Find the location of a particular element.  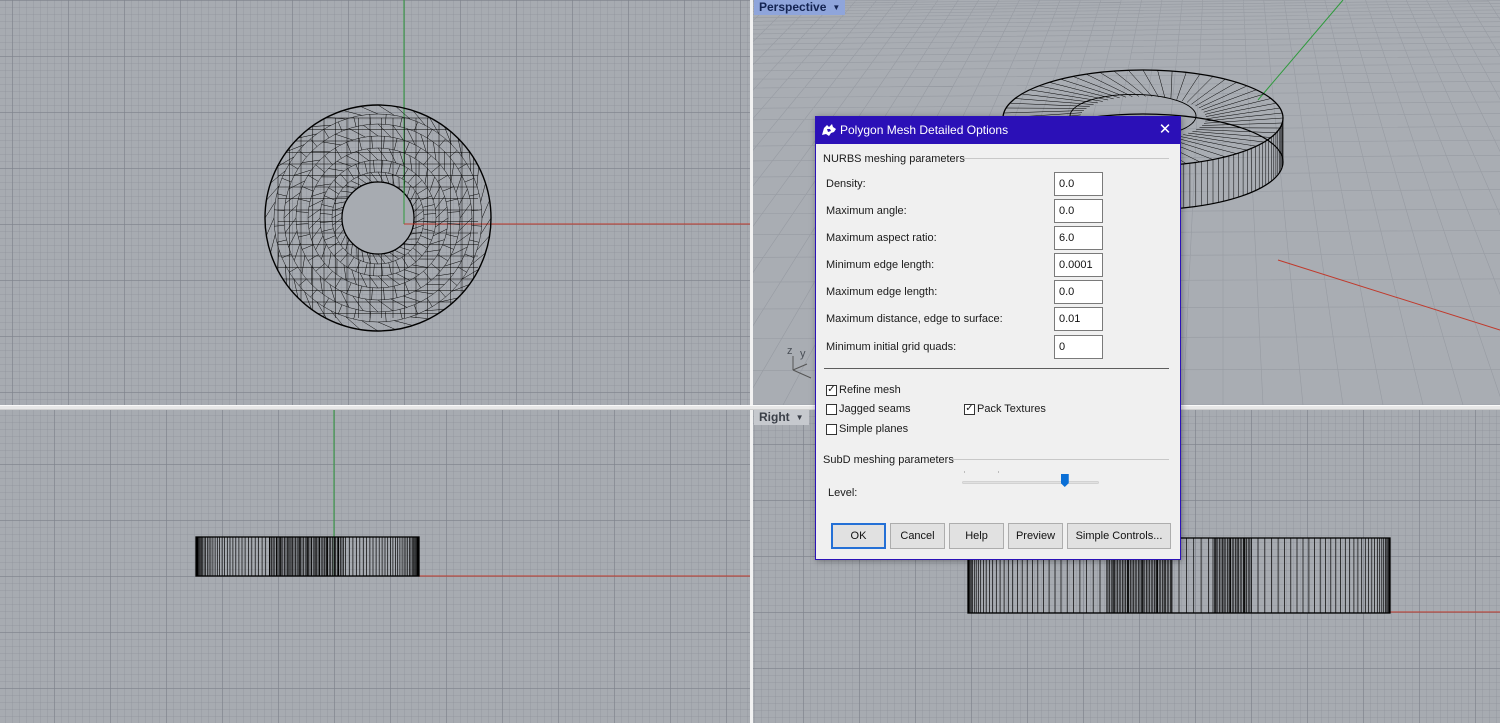

pack-textures-checkbox: ✓ Pack Textures is located at coordinates (1005, 409).